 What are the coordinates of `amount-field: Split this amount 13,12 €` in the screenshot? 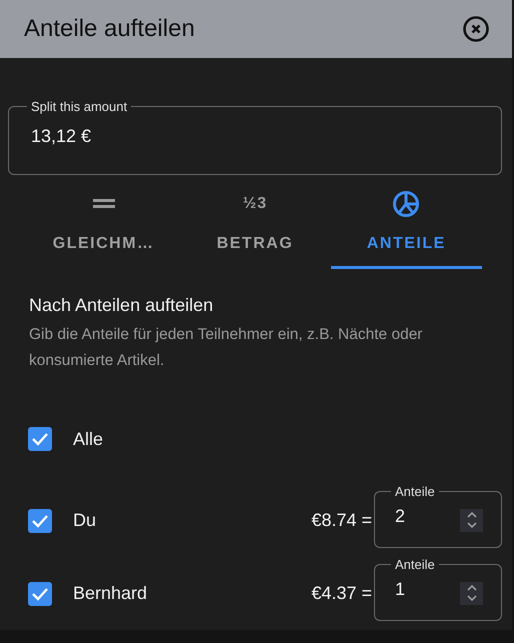 It's located at (255, 137).